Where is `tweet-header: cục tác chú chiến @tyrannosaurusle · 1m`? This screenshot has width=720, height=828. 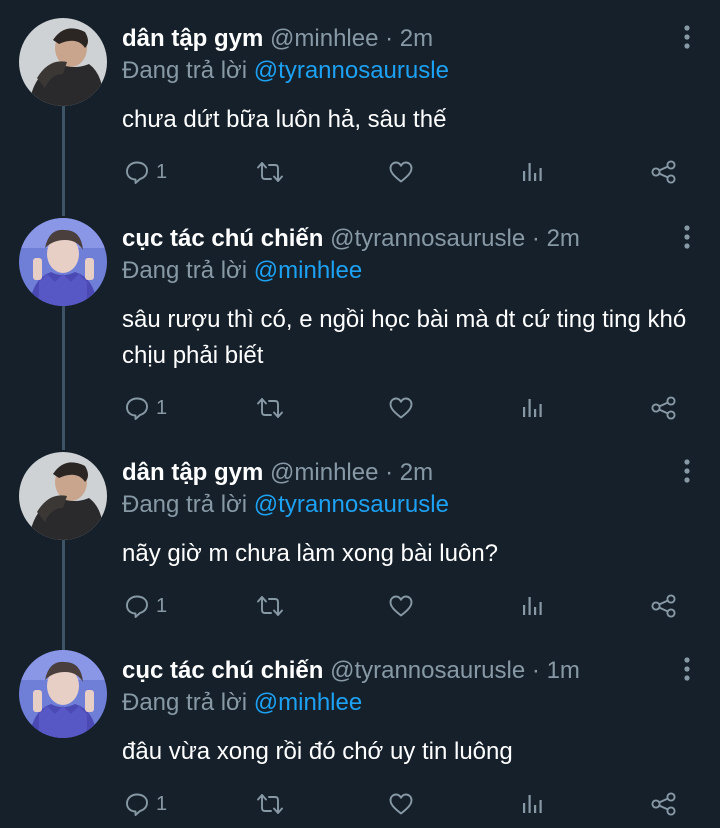 tweet-header: cục tác chú chiến @tyrannosaurusle · 1m is located at coordinates (391, 671).